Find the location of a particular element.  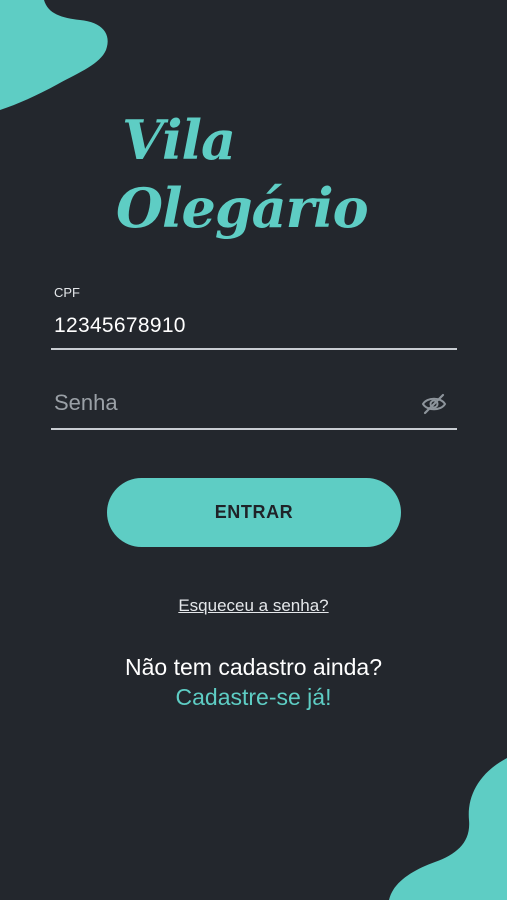

cpf-field: CPF is located at coordinates (254, 316).